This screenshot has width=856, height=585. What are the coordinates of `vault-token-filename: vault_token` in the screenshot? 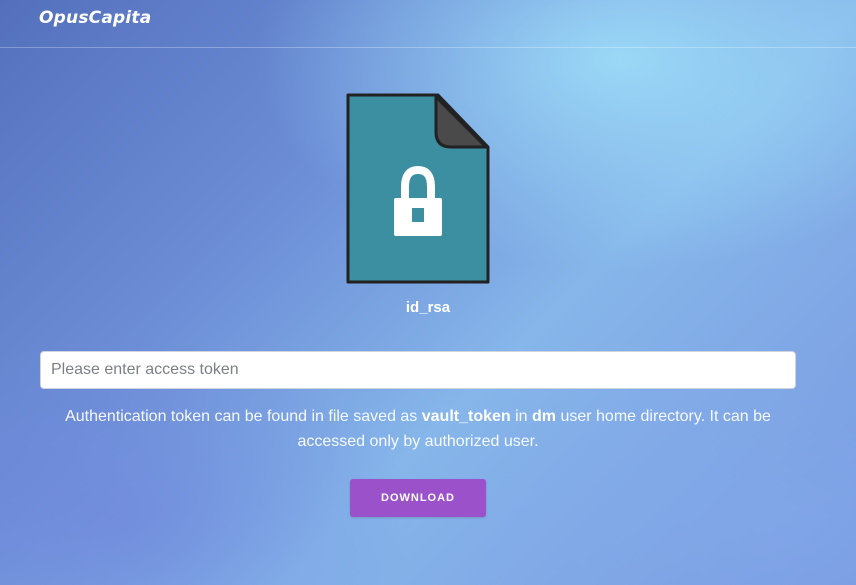 It's located at (466, 416).